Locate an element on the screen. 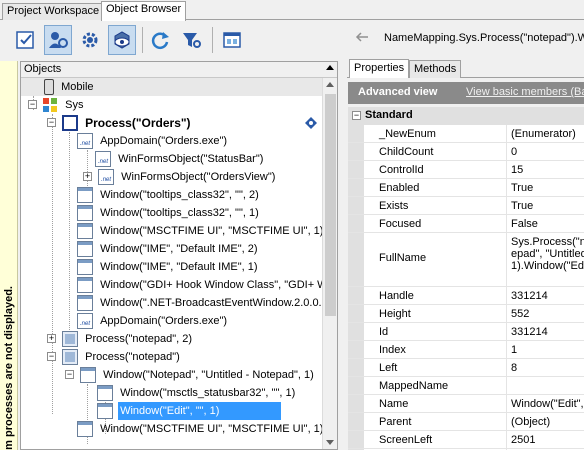 The image size is (584, 450). property-row: MappedName is located at coordinates (466, 386).